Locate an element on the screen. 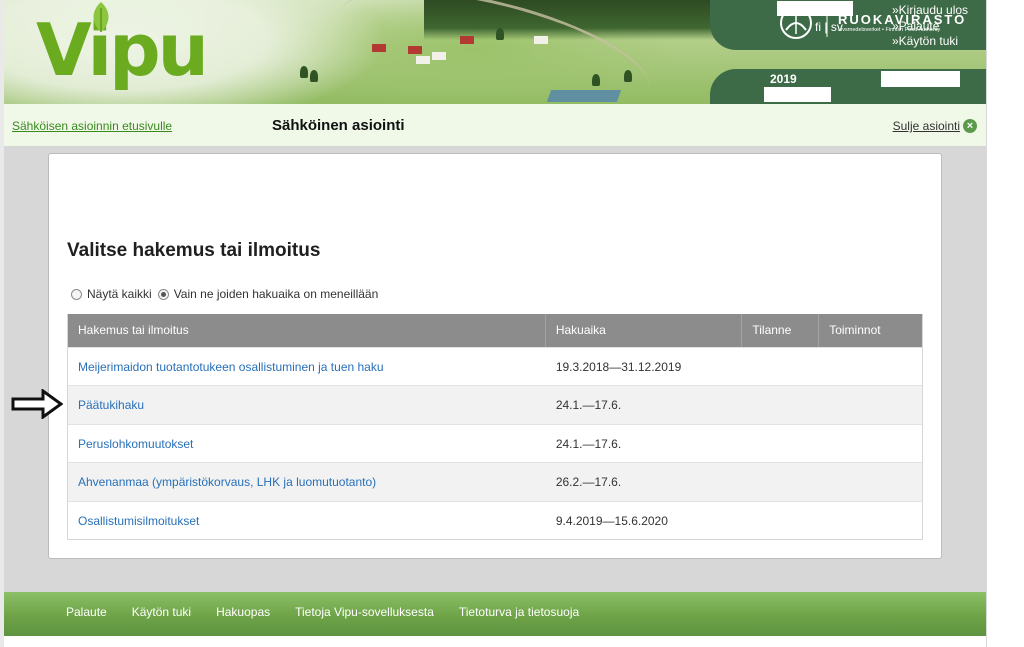  application-link: Päätukihaku is located at coordinates (307, 404).